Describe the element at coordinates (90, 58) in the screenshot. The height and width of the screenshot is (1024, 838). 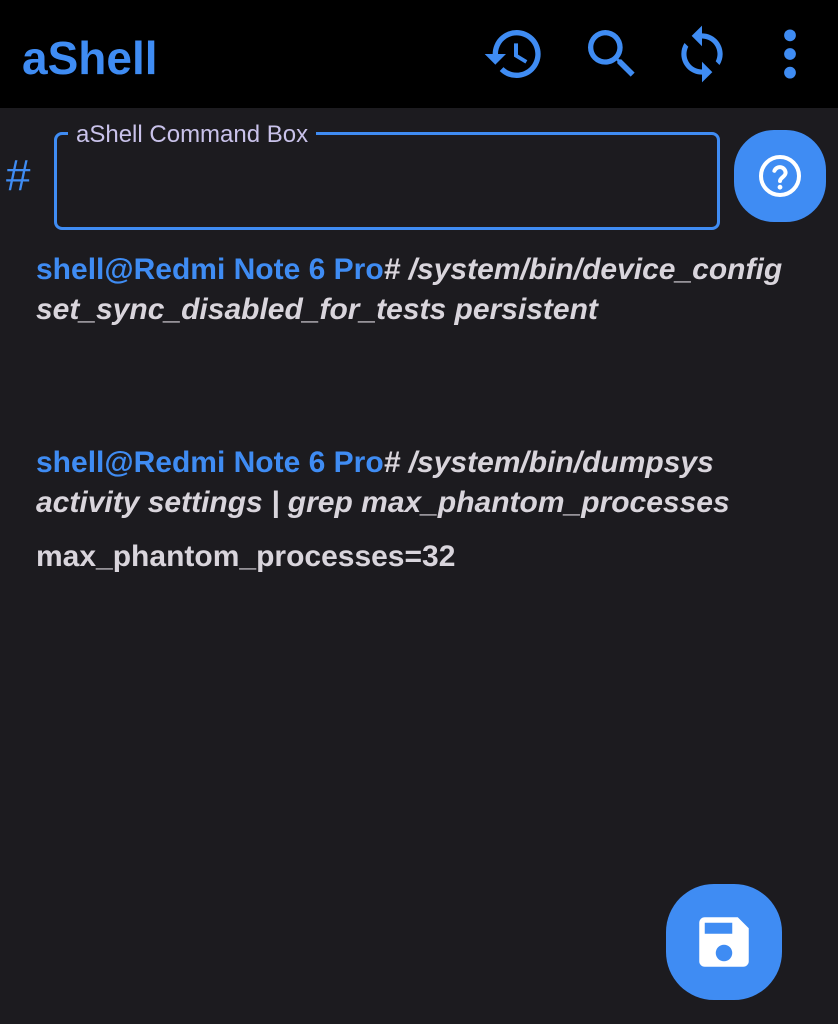
I see `app-title: aShell` at that location.